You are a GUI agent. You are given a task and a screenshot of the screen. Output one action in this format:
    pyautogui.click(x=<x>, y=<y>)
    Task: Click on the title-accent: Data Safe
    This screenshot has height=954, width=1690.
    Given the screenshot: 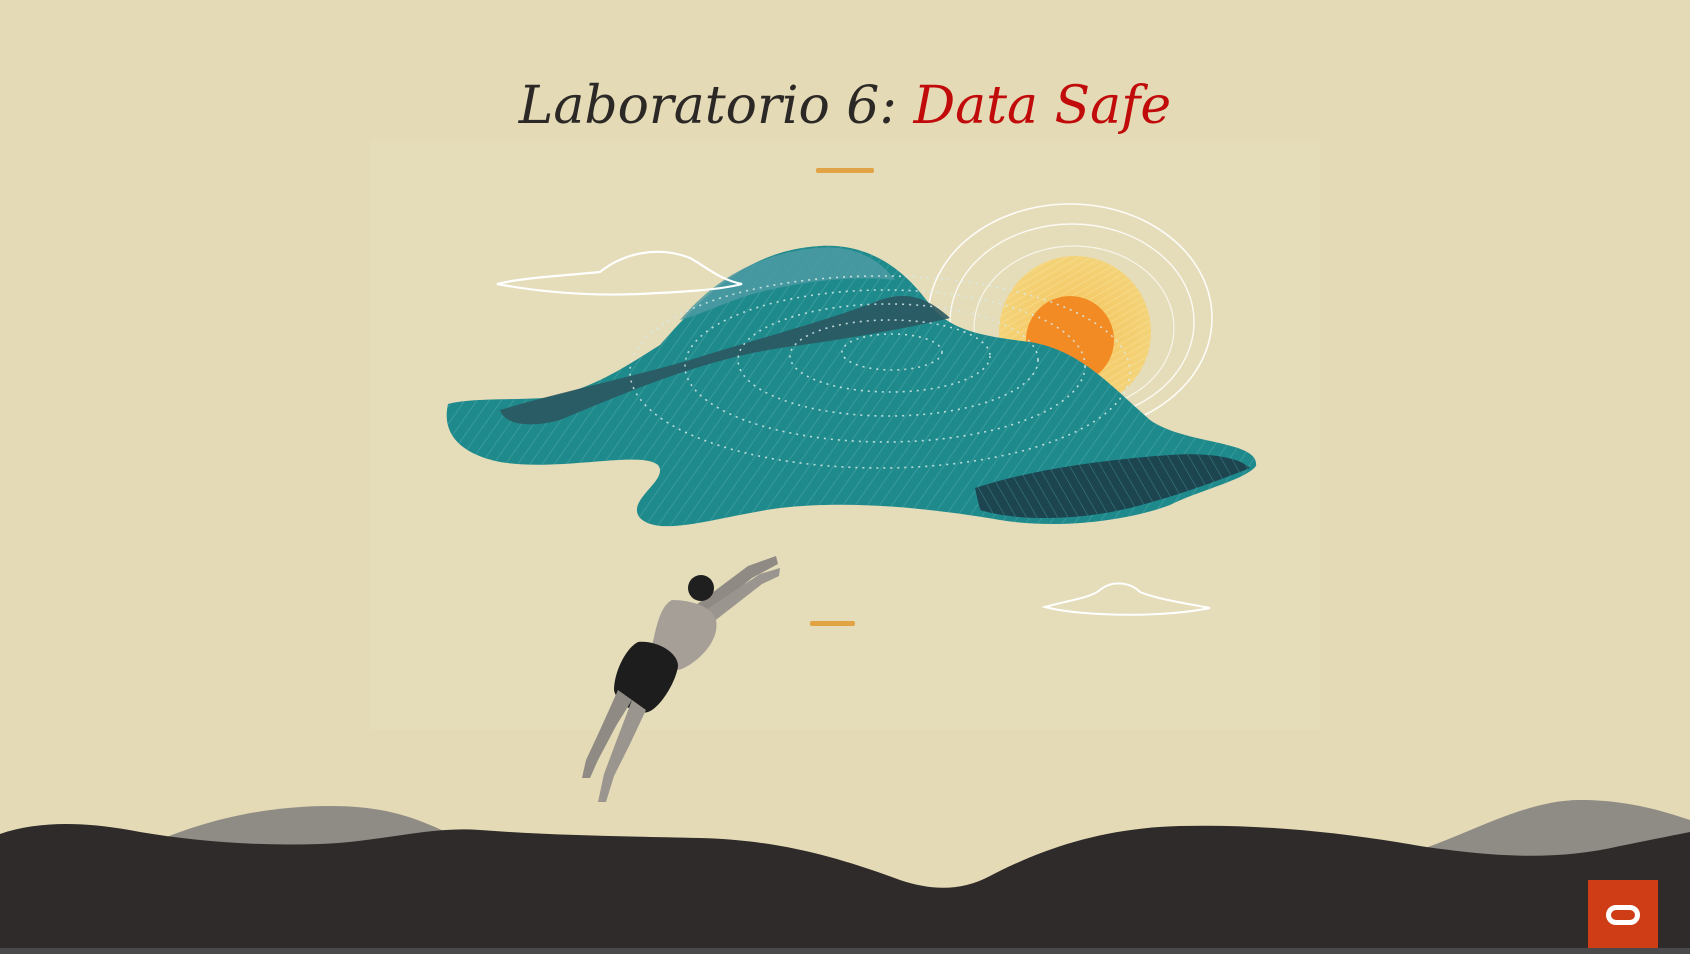 What is the action you would take?
    pyautogui.click(x=1042, y=106)
    